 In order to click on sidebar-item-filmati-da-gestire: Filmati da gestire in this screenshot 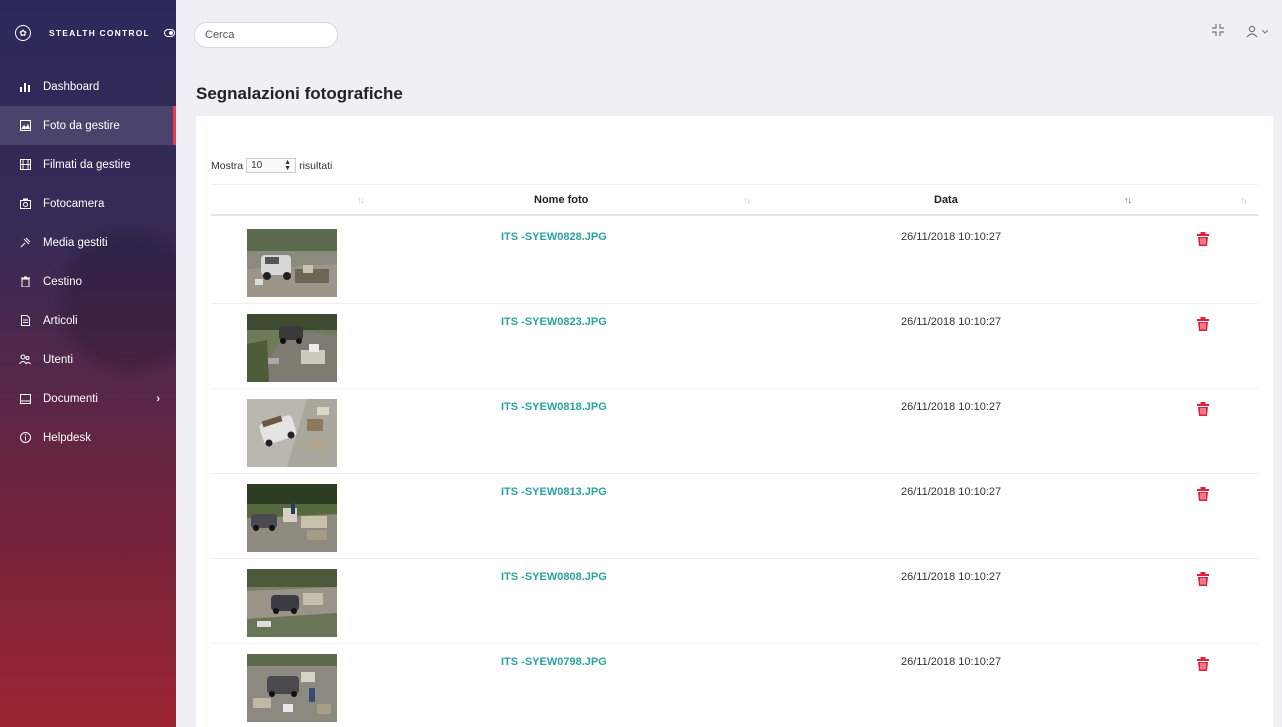, I will do `click(88, 164)`.